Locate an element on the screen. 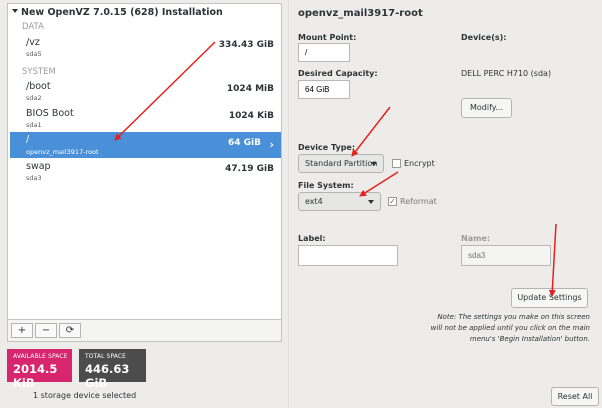 The image size is (602, 408). annotation-arrow-file-system is located at coordinates (379, 184).